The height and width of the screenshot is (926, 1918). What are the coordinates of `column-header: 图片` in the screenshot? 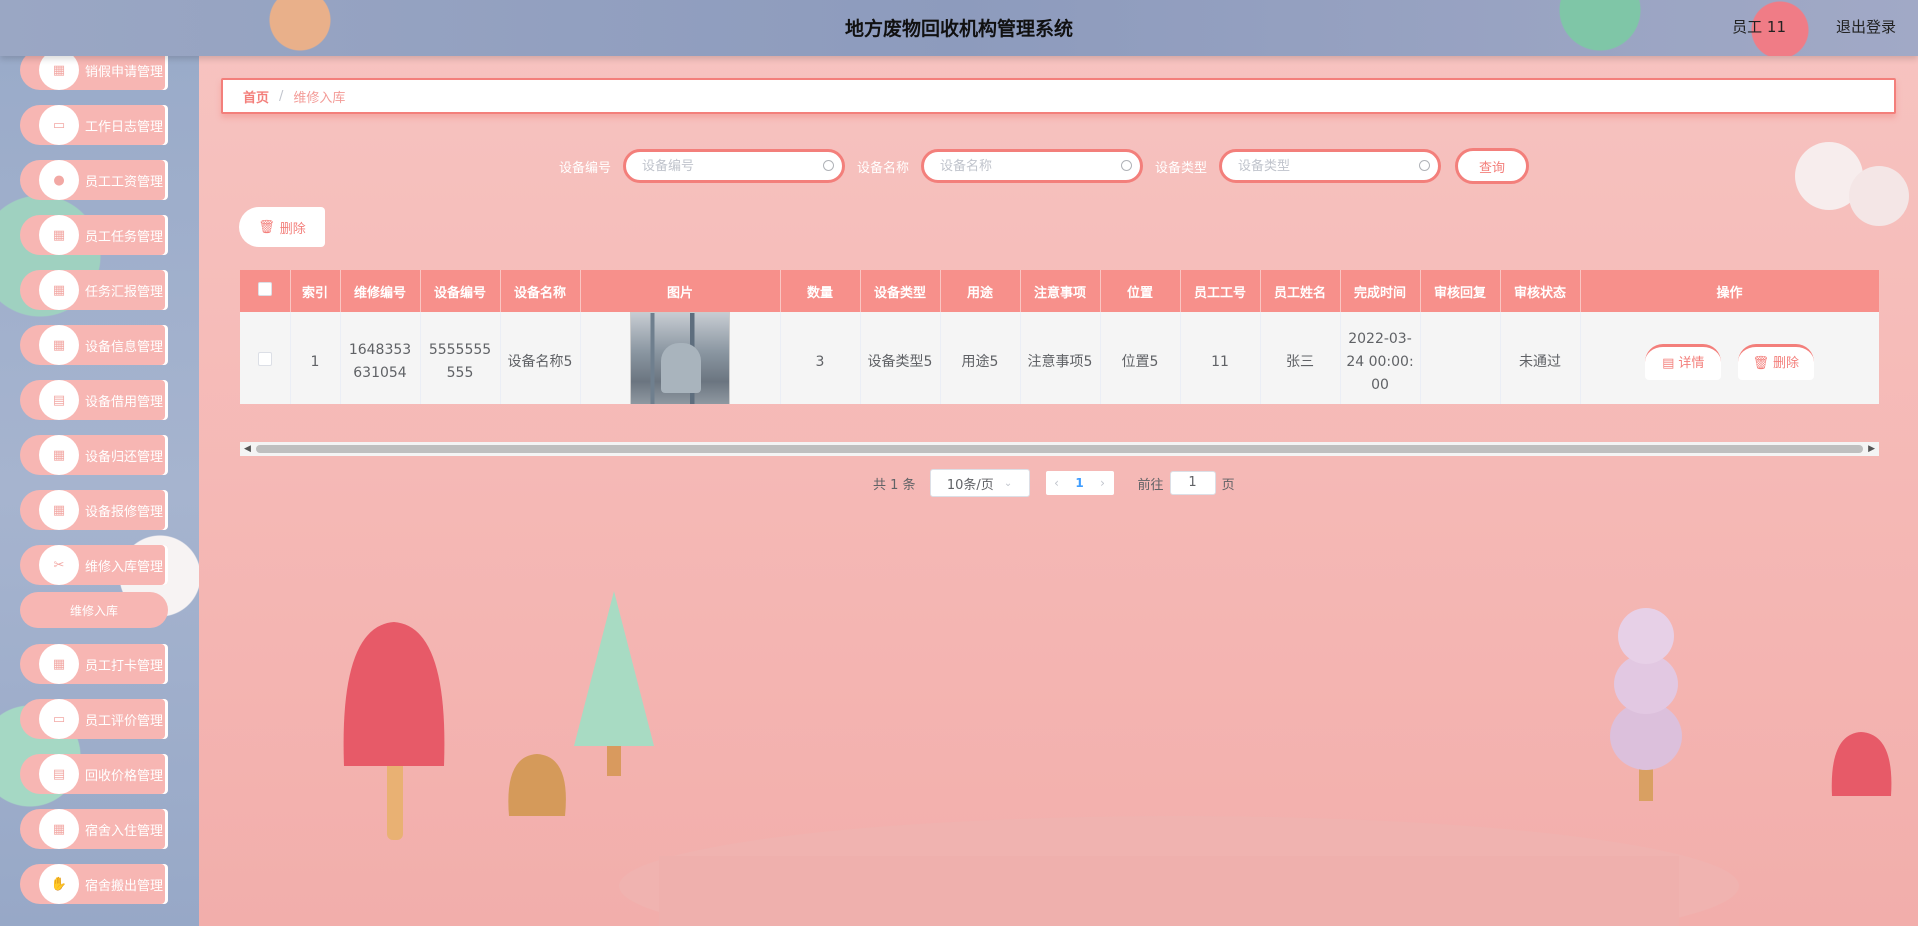 It's located at (680, 291).